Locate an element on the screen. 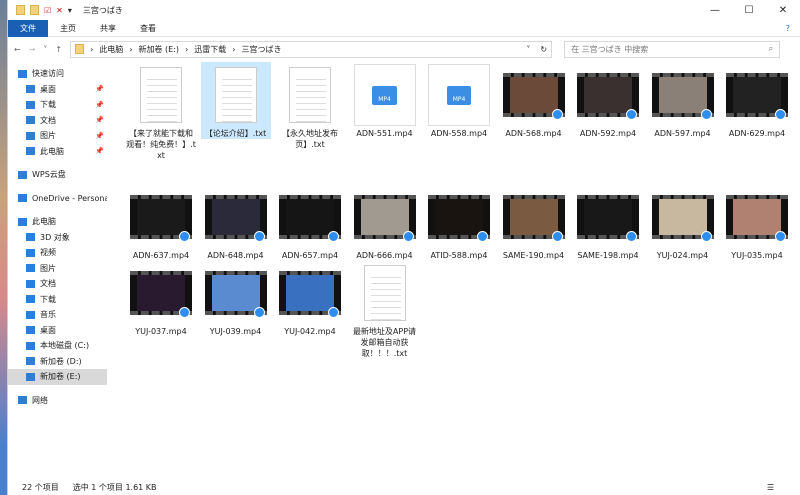 The width and height of the screenshot is (800, 495). file-item: 【永久地址发布页】.txt is located at coordinates (310, 106).